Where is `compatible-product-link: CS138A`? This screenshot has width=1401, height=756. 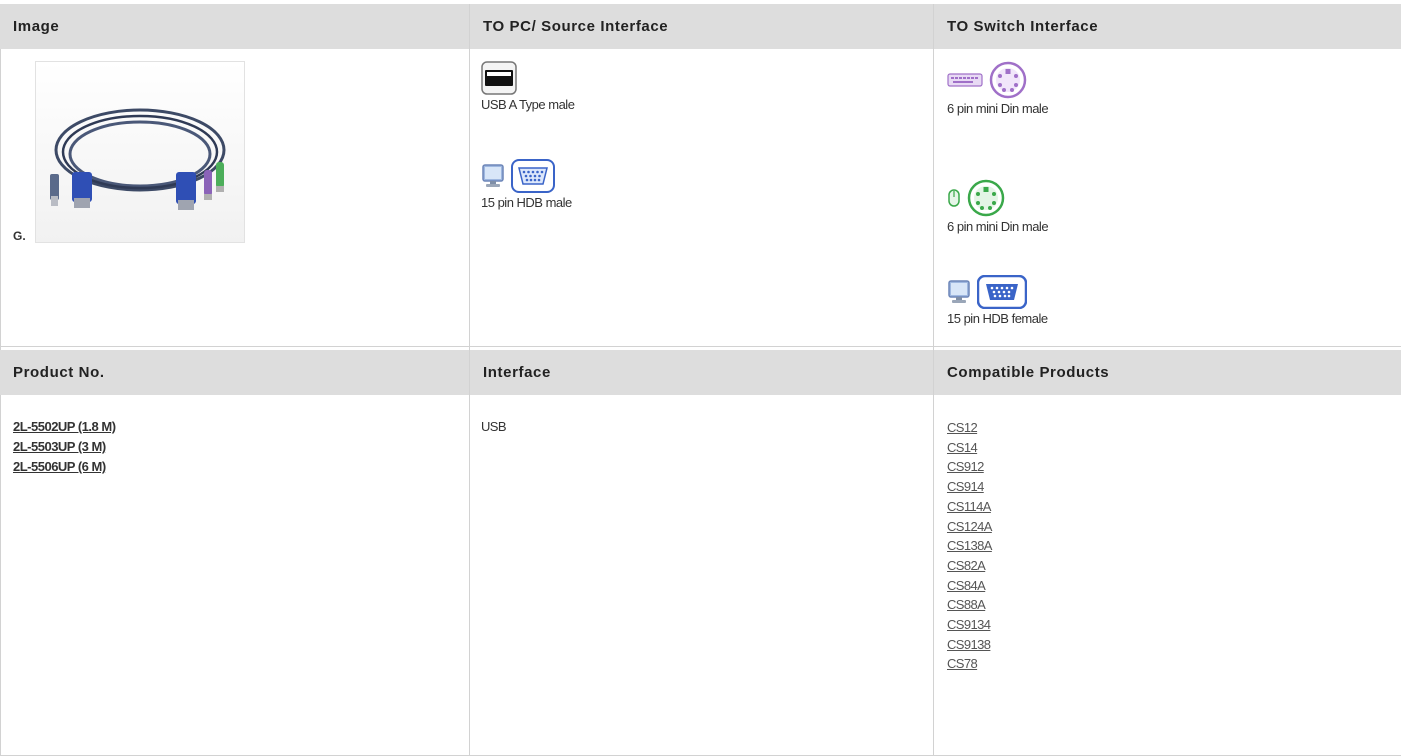
compatible-product-link: CS138A is located at coordinates (969, 546).